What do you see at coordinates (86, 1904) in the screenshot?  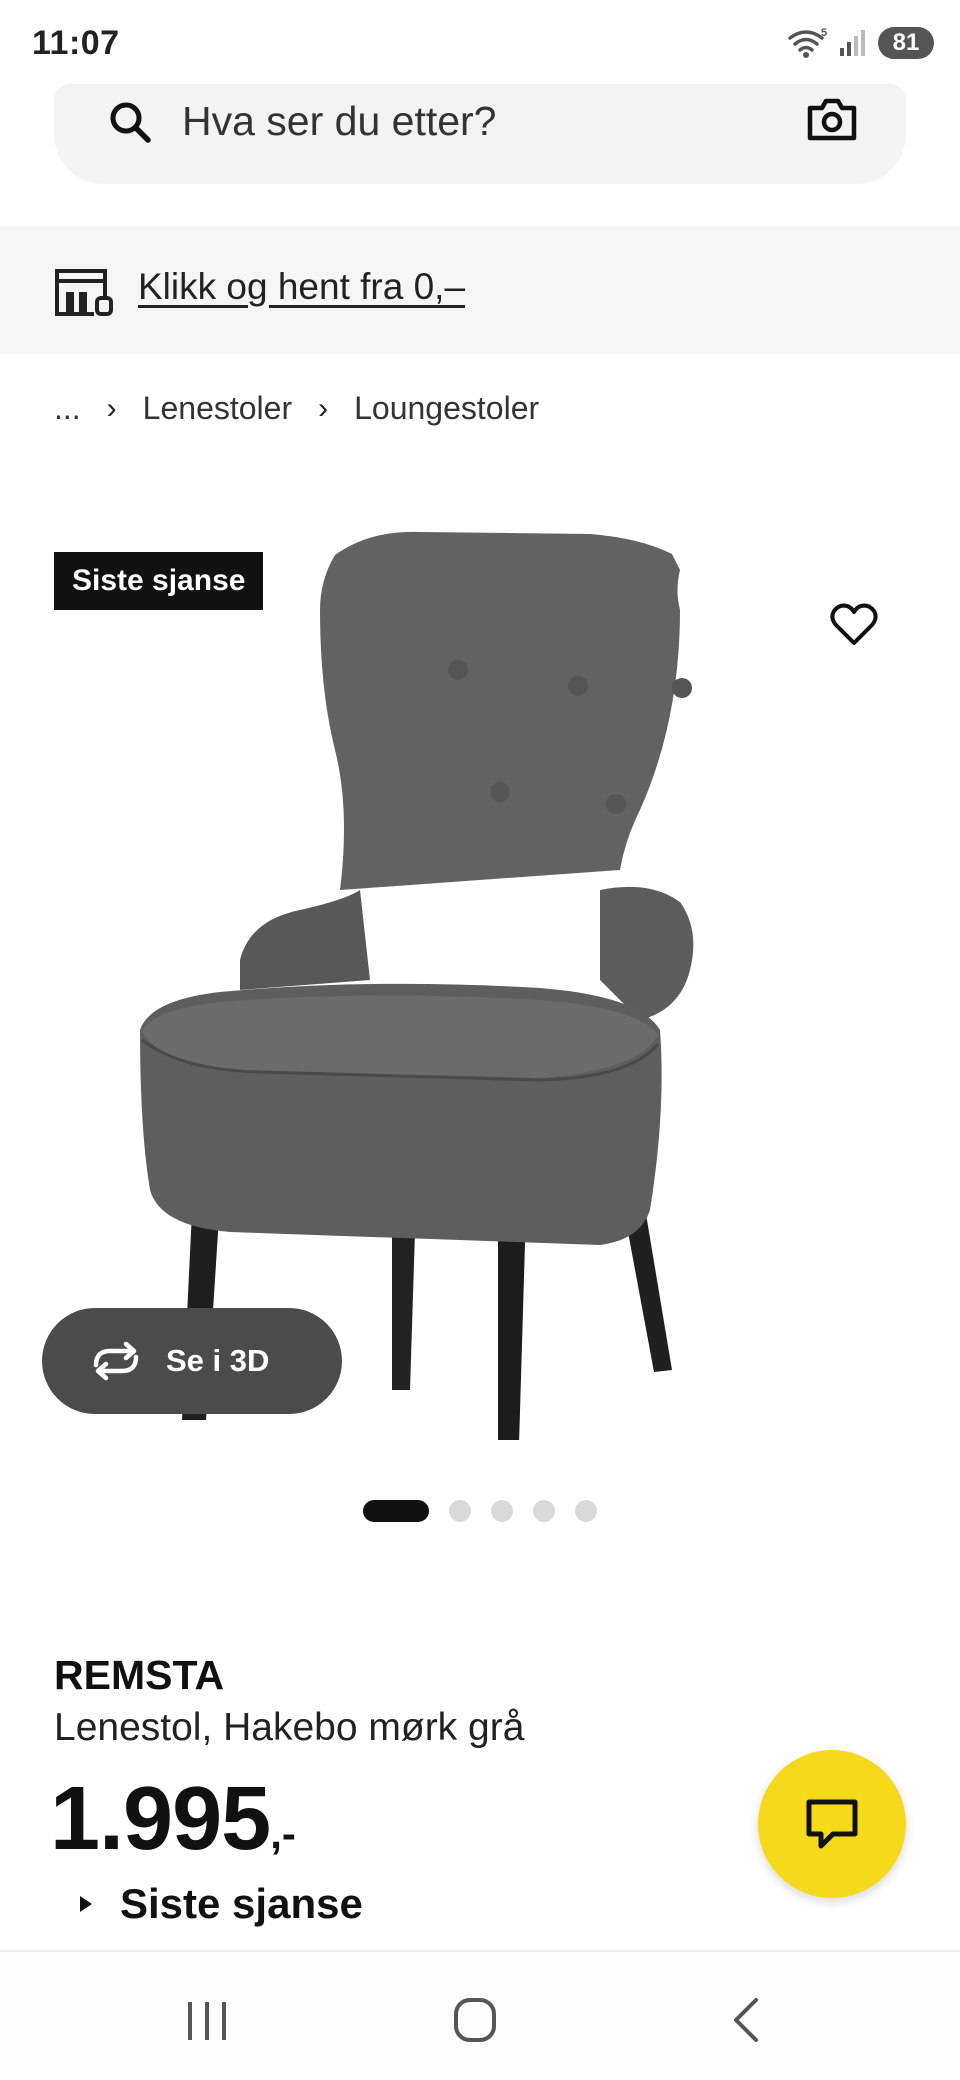 I see `caret-right-icon` at bounding box center [86, 1904].